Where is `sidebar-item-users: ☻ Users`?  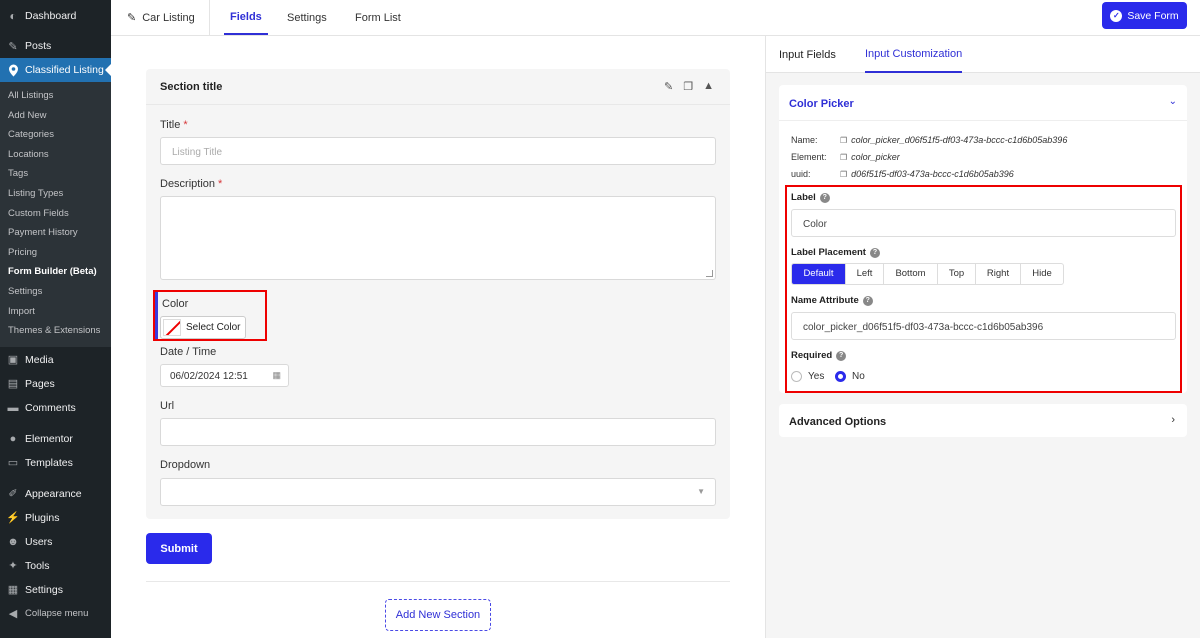 sidebar-item-users: ☻ Users is located at coordinates (55, 542).